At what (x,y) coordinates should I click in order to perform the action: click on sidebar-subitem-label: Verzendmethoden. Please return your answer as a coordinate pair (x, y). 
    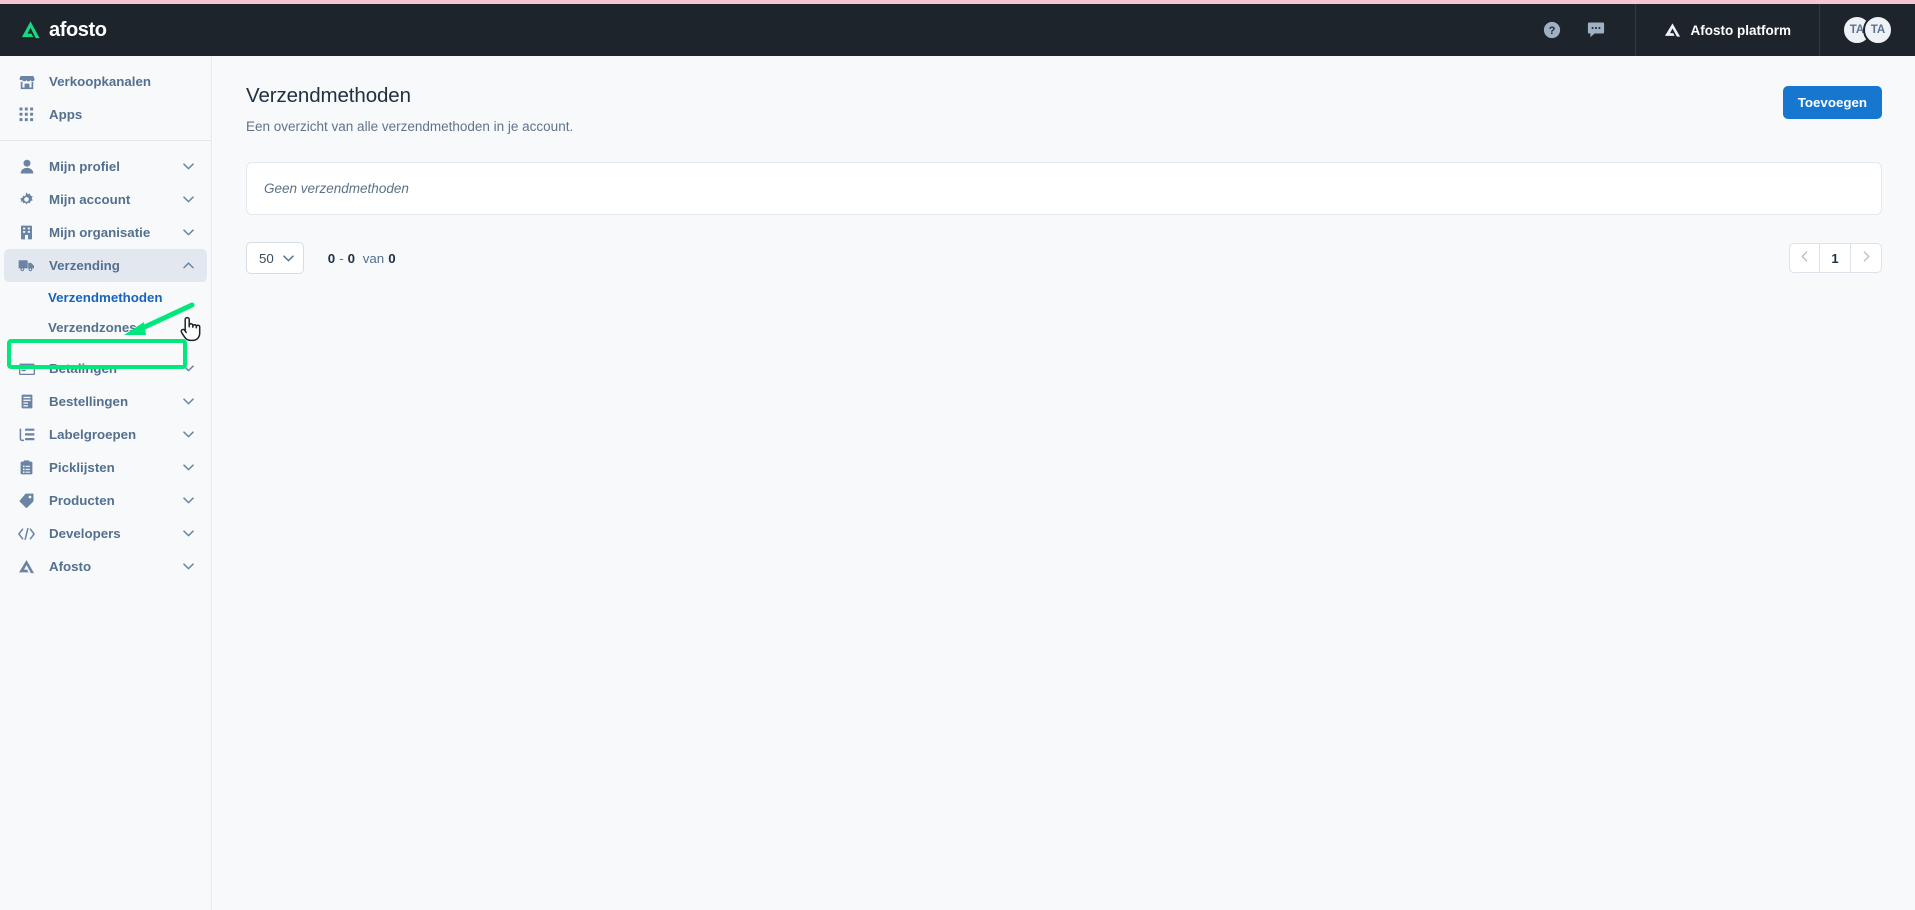
    Looking at the image, I should click on (105, 297).